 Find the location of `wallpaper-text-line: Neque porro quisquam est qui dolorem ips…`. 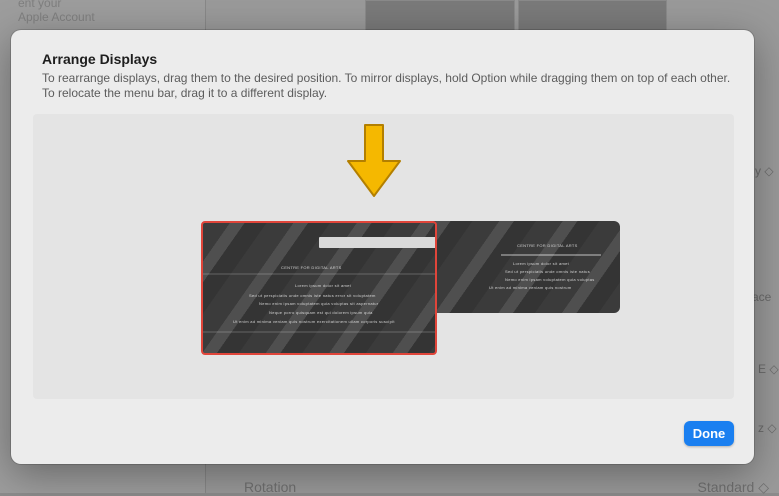

wallpaper-text-line: Neque porro quisquam est qui dolorem ips… is located at coordinates (321, 312).